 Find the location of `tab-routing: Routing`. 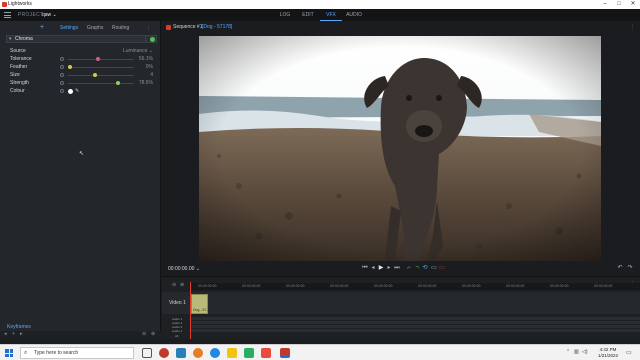

tab-routing: Routing is located at coordinates (120, 28).